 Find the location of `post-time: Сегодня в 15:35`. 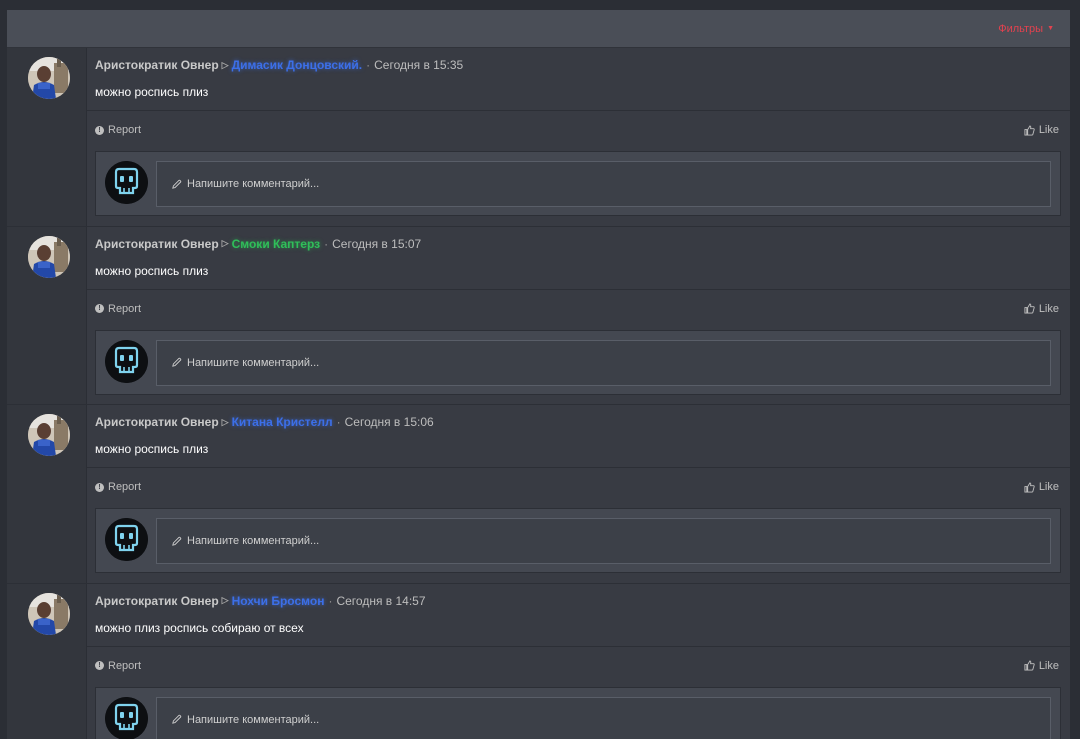

post-time: Сегодня в 15:35 is located at coordinates (418, 65).